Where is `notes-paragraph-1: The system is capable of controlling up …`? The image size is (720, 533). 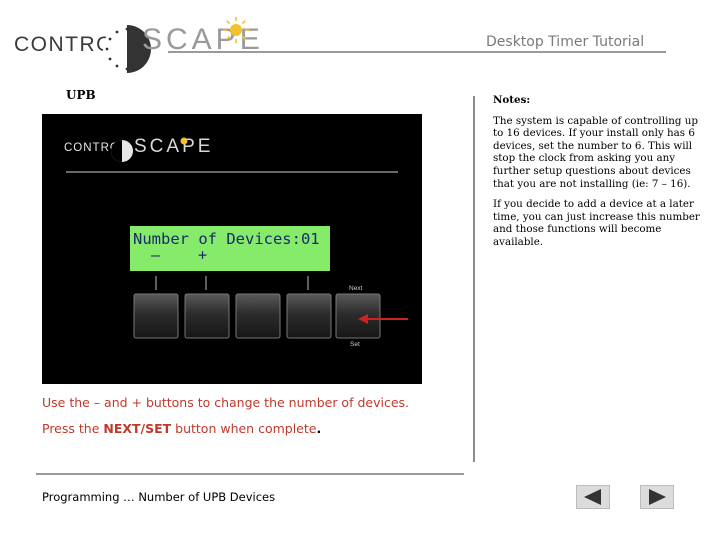
notes-paragraph-1: The system is capable of controlling up … is located at coordinates (595, 152).